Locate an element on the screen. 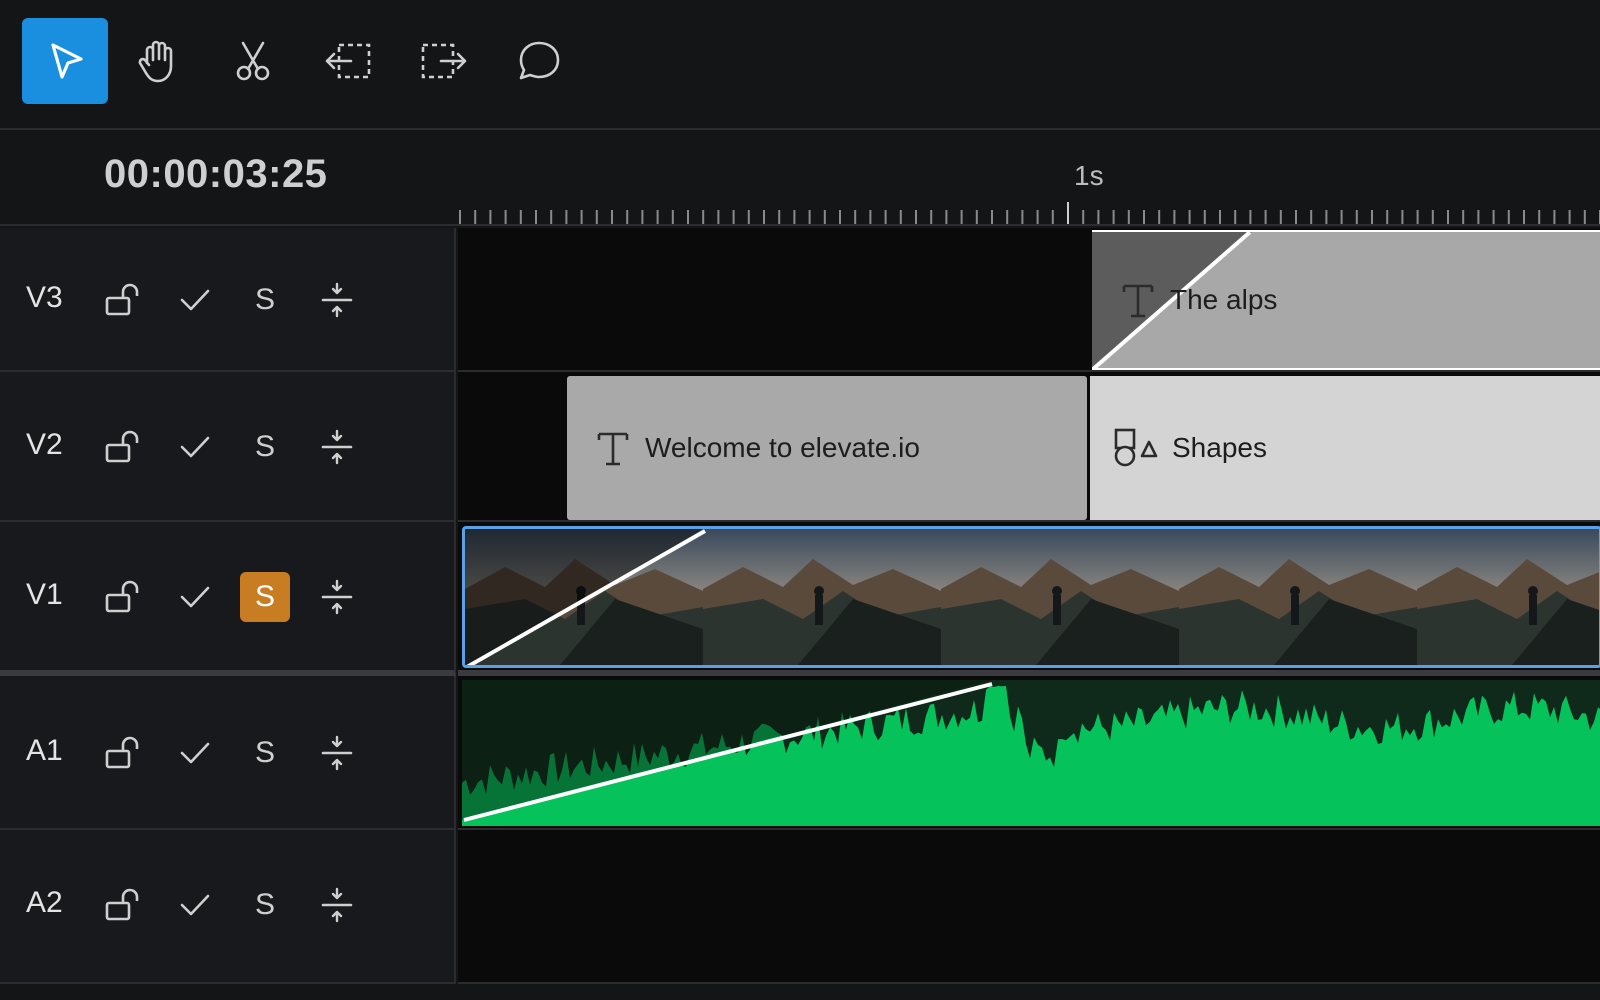  track-lane: The alps is located at coordinates (1029, 300).